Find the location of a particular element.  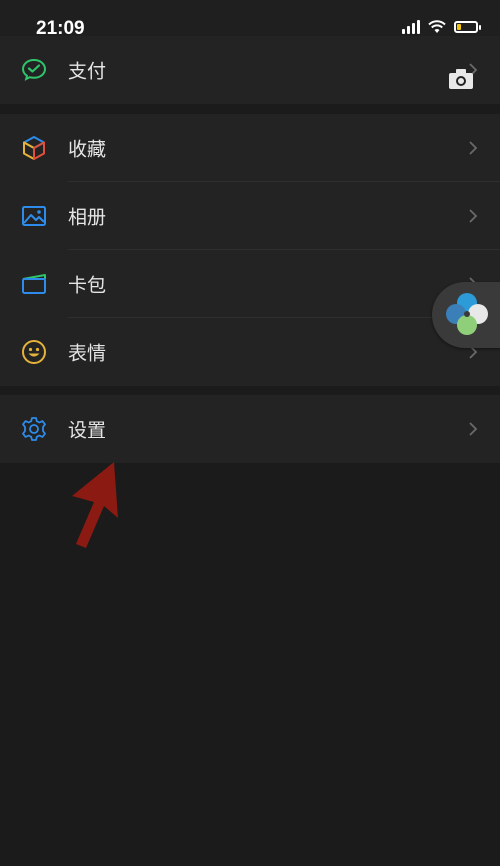

status-bar: 21:09 is located at coordinates (250, 19).